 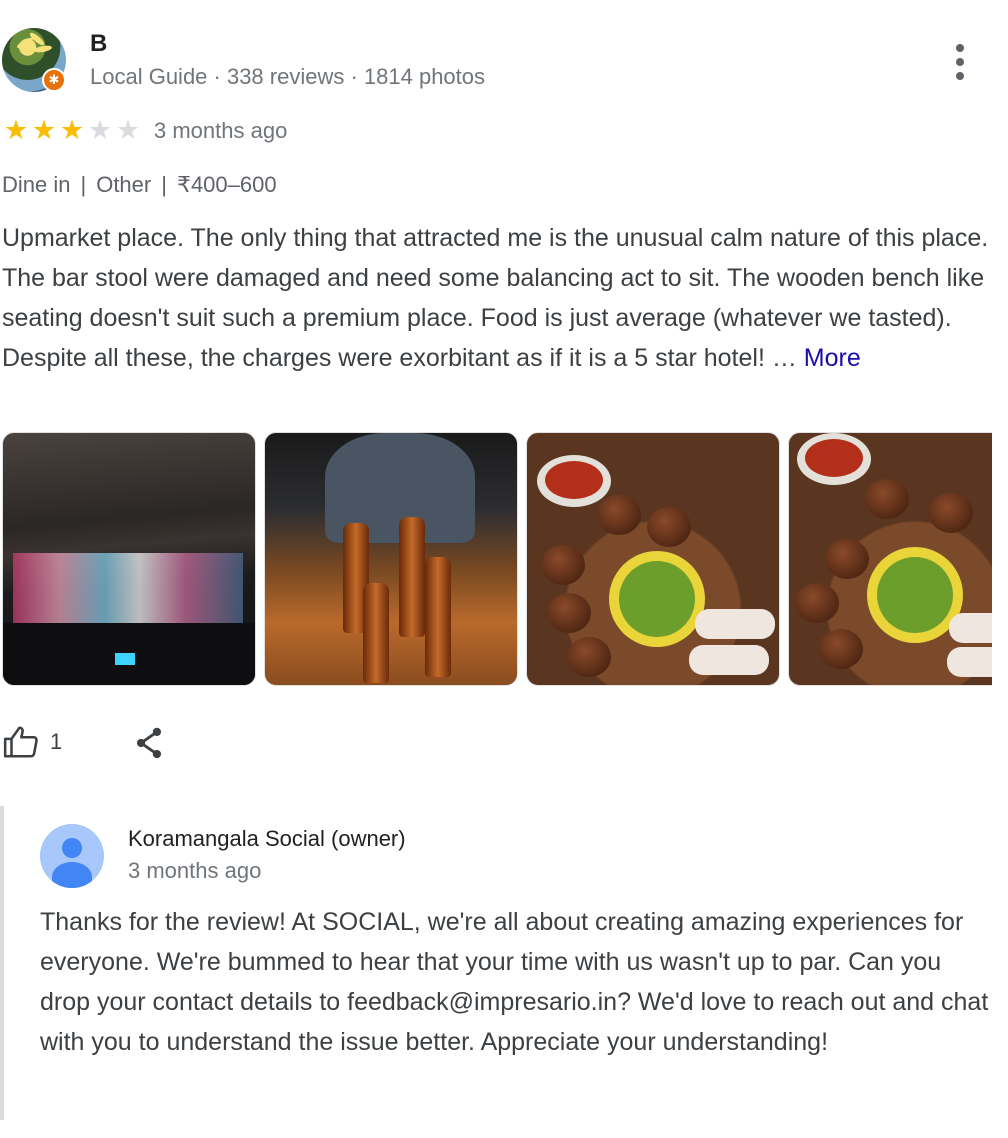 I want to click on beer-bottles-photo, so click(x=391, y=559).